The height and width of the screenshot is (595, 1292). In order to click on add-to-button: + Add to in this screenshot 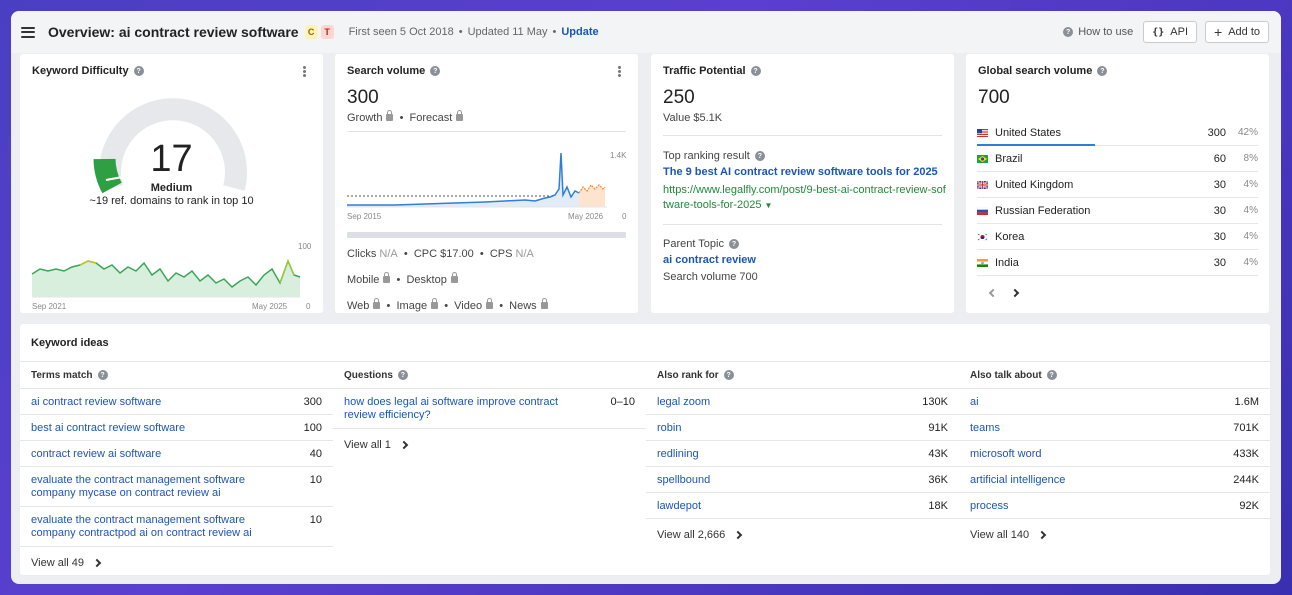, I will do `click(1237, 32)`.